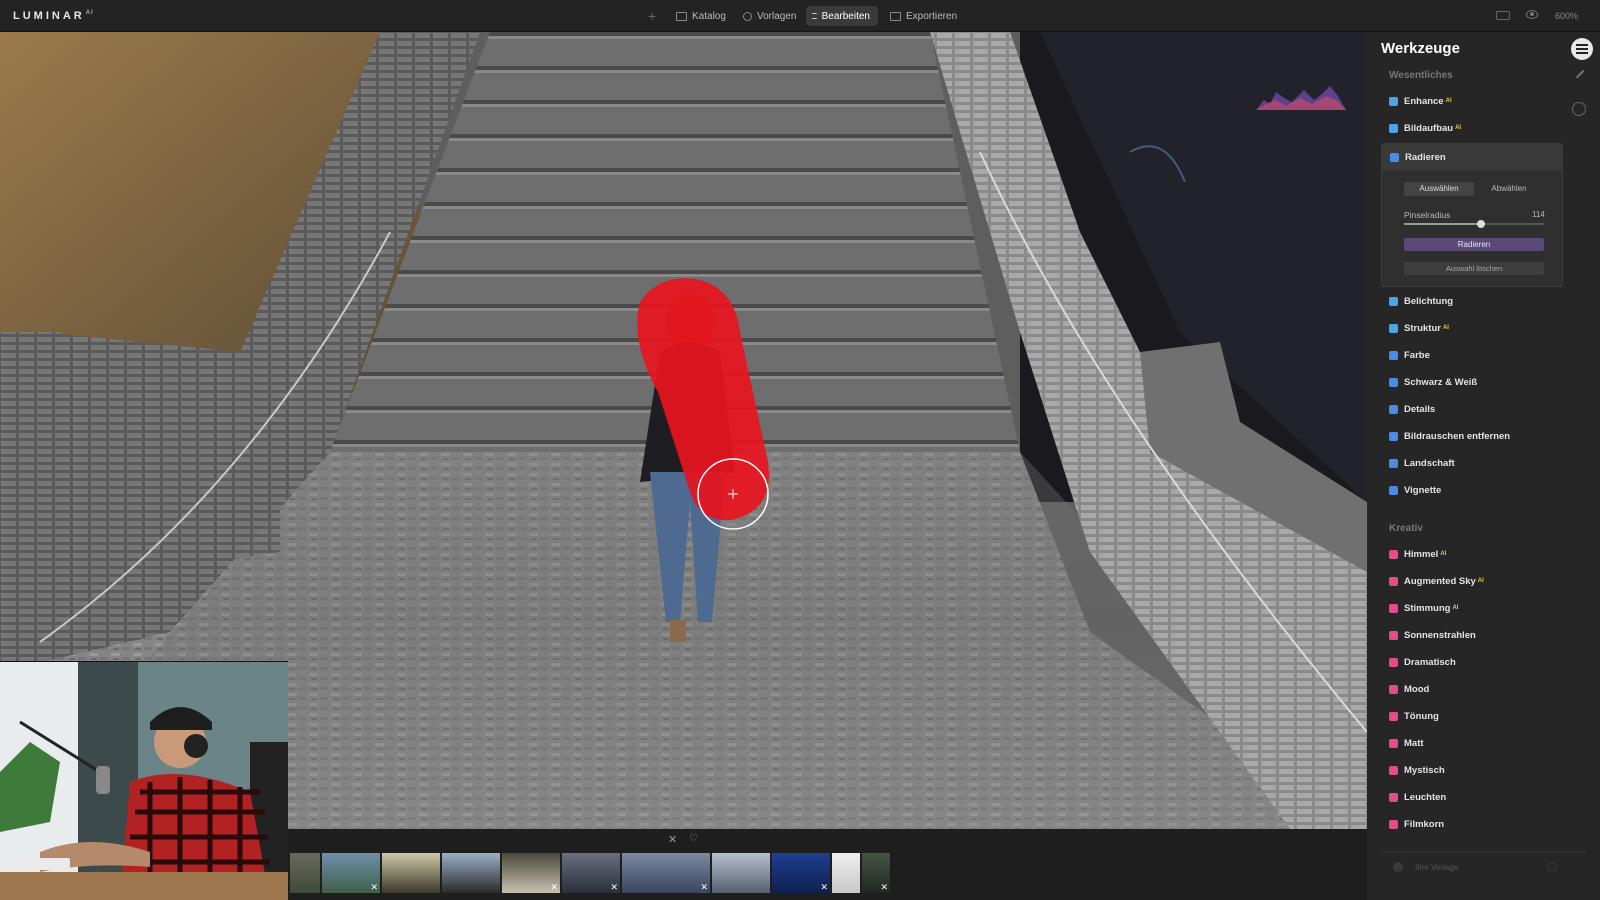  I want to click on structure-icon, so click(1393, 328).